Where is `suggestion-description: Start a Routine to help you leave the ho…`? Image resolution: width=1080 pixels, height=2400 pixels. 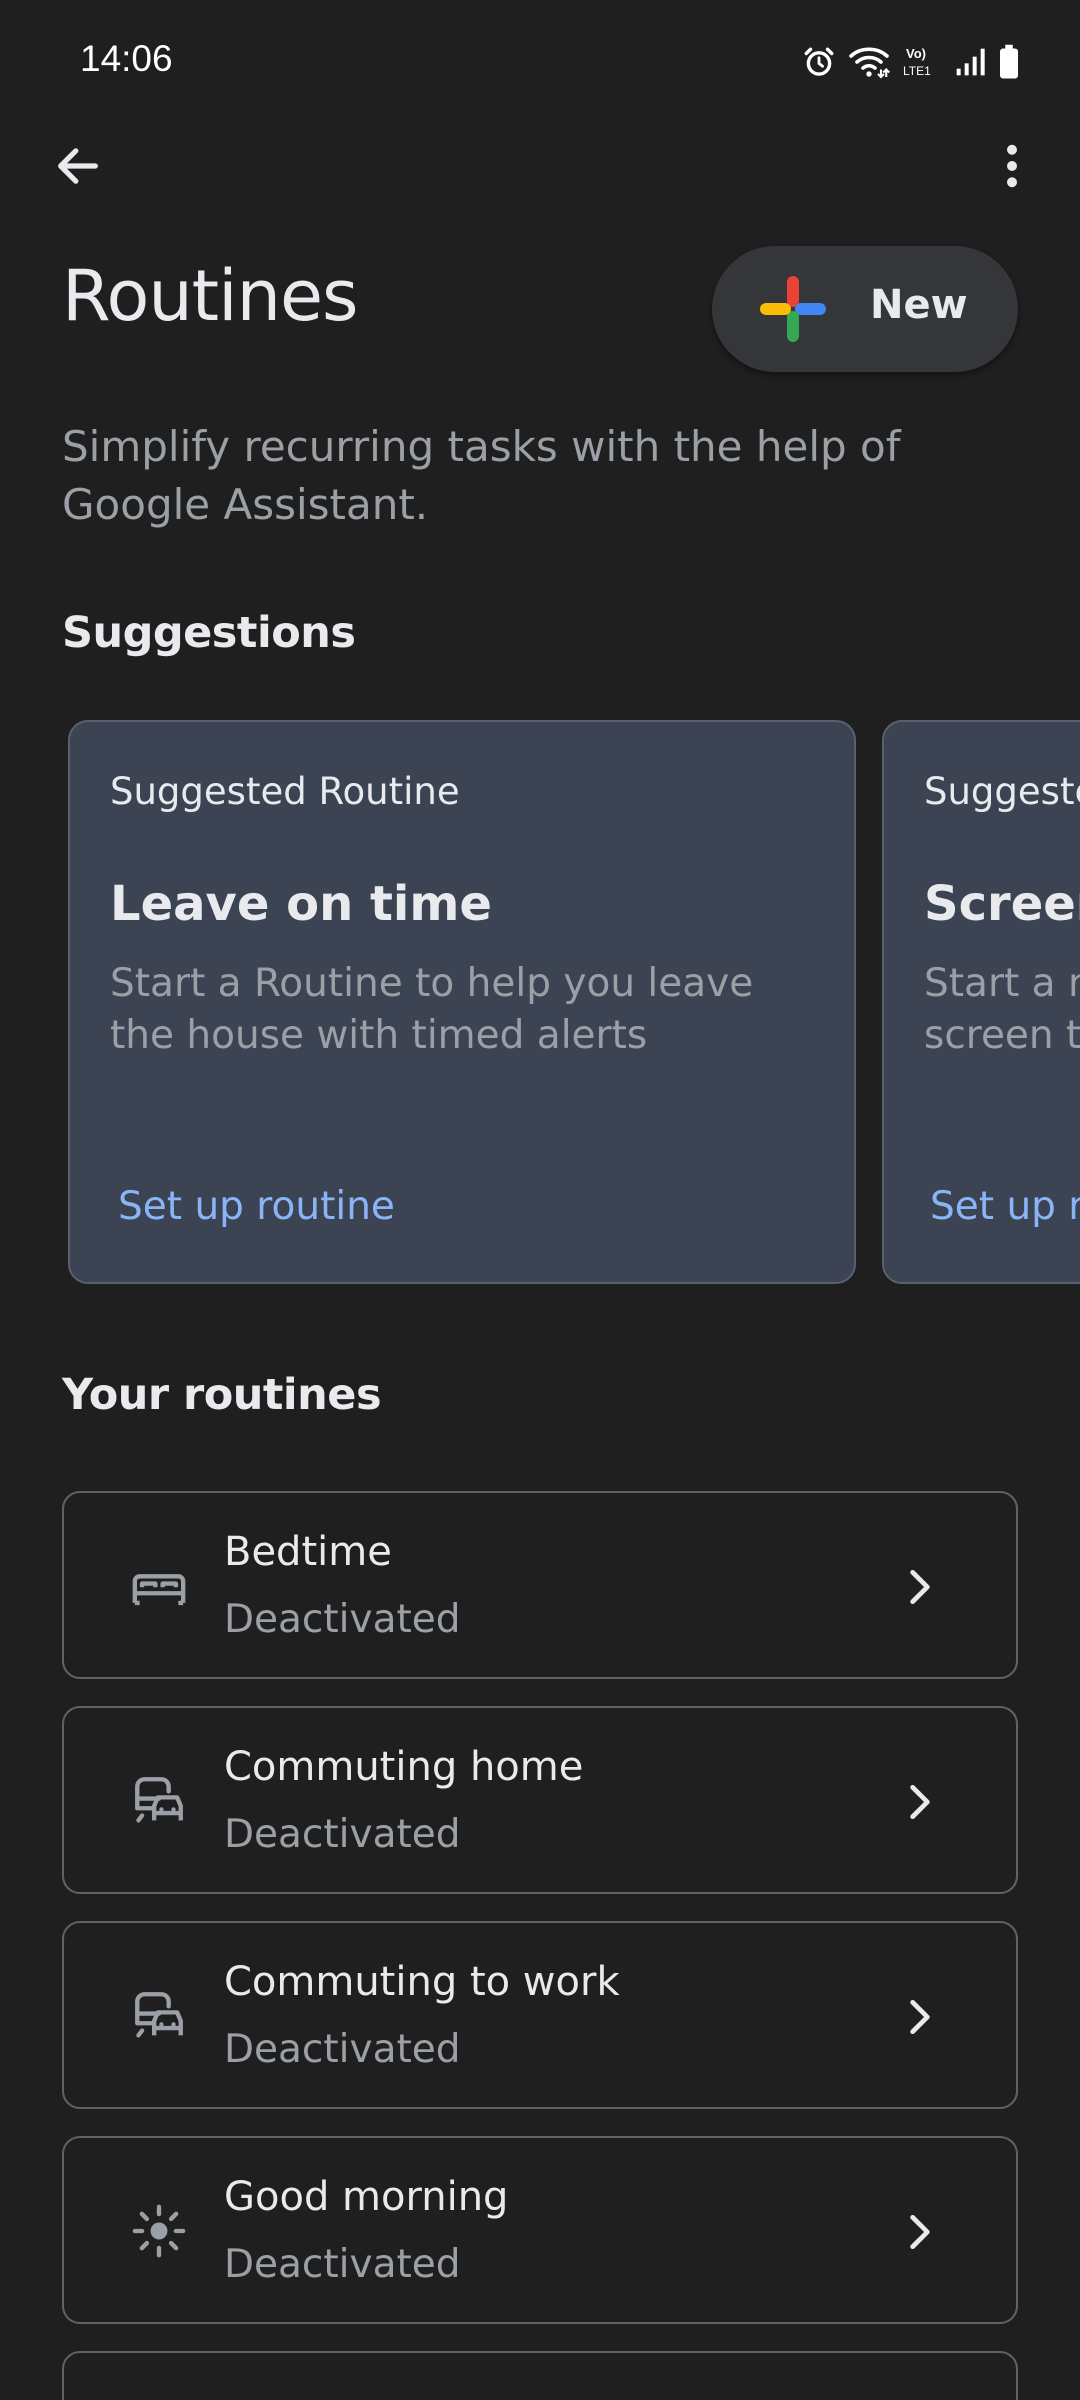 suggestion-description: Start a Routine to help you leave the ho… is located at coordinates (432, 1009).